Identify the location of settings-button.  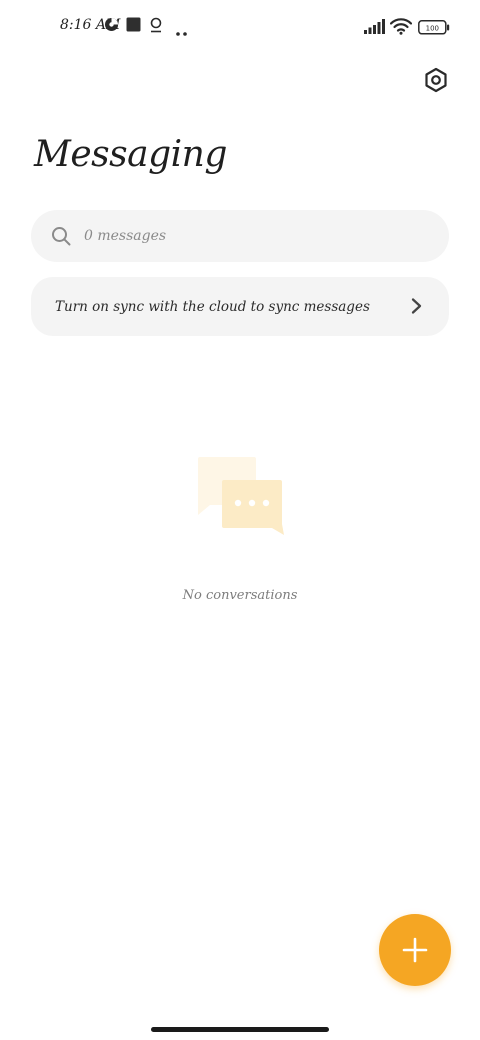
(436, 80).